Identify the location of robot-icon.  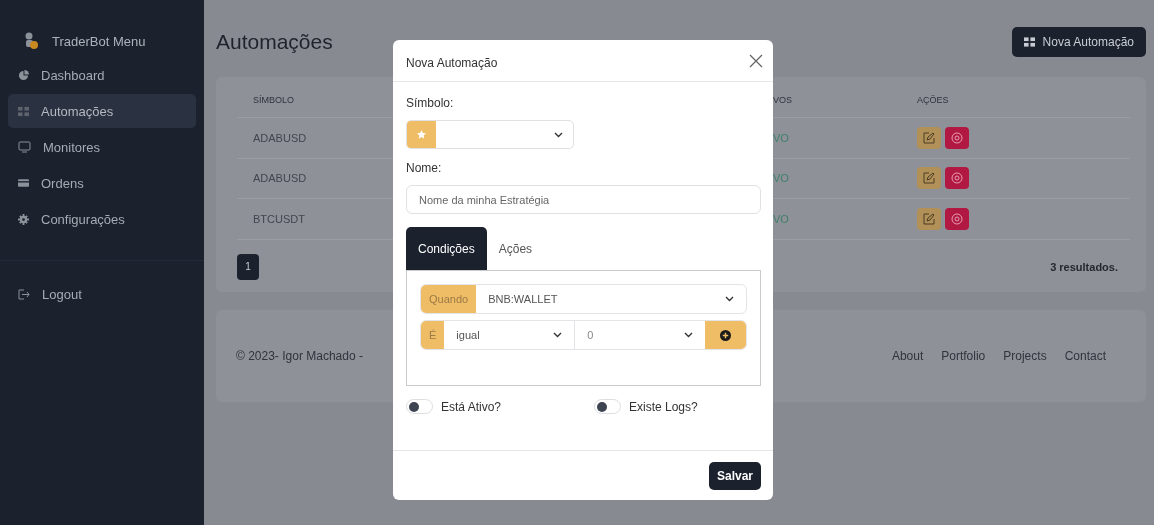
(31, 41).